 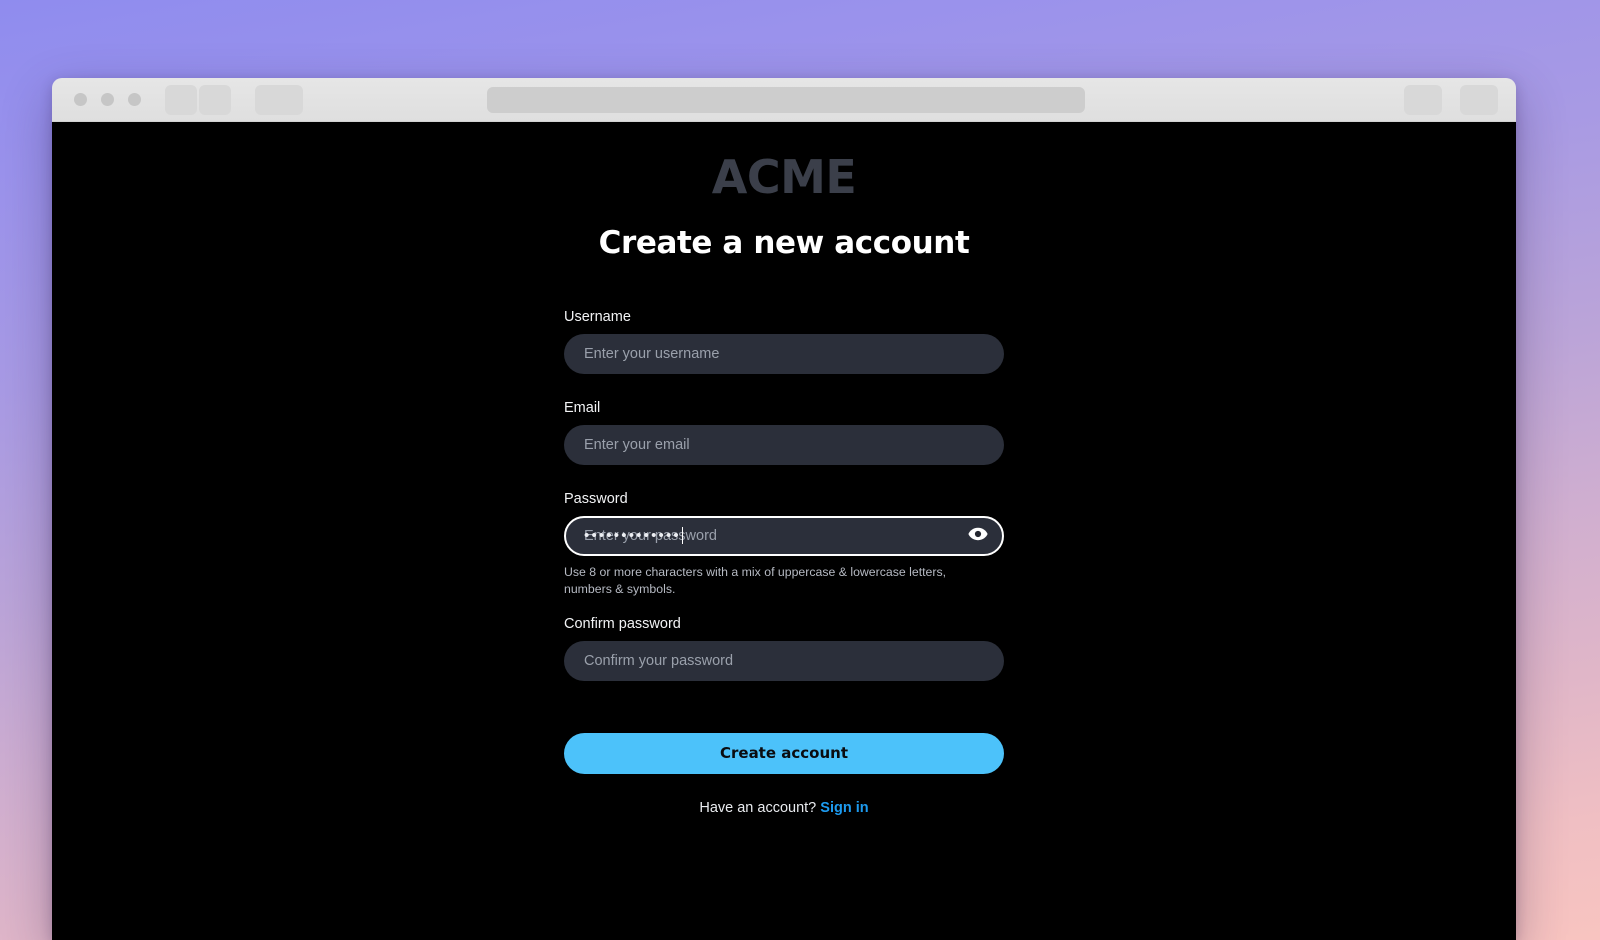 What do you see at coordinates (215, 99) in the screenshot?
I see `forward-button` at bounding box center [215, 99].